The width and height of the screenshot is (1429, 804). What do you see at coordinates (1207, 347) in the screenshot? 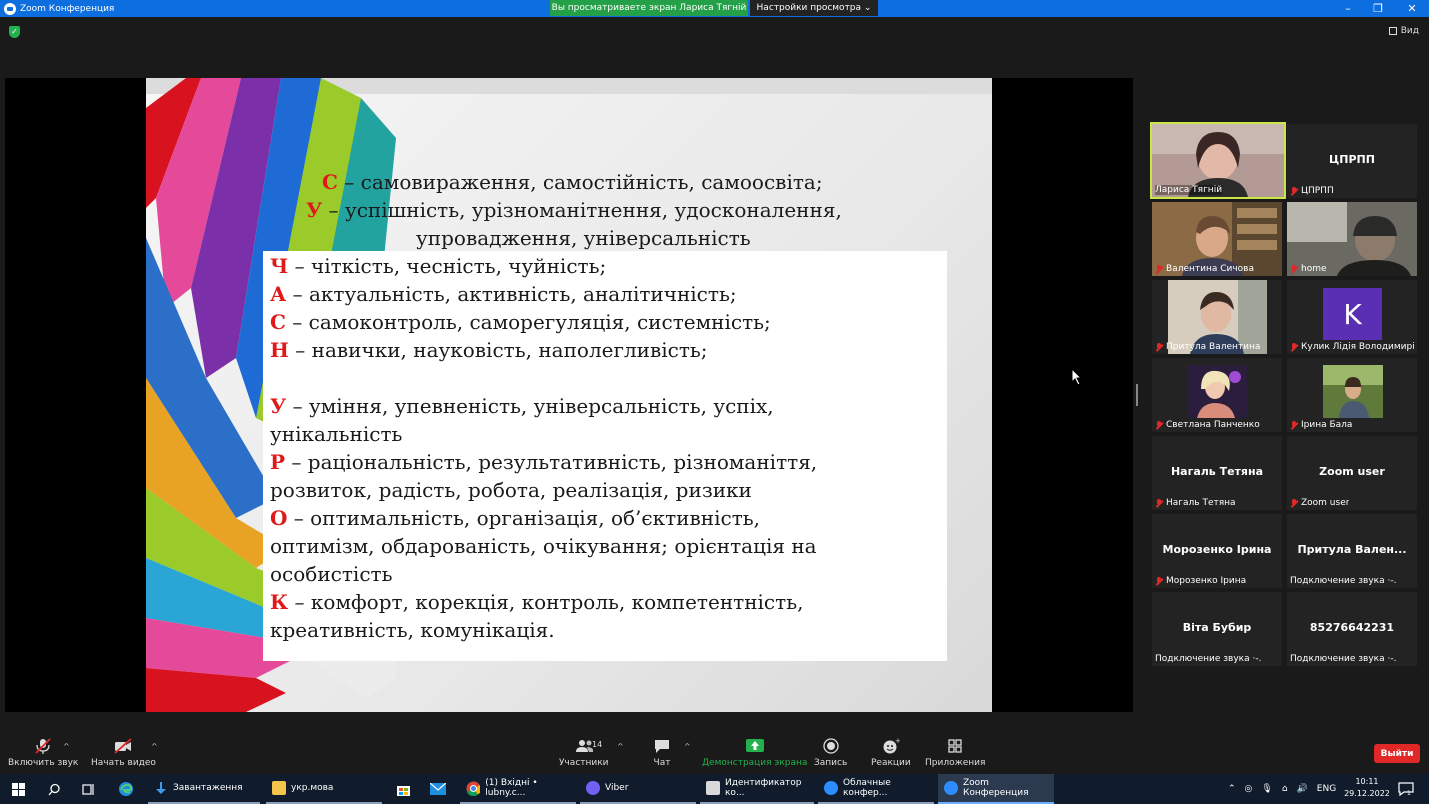
I see `participant-name-label: Притула Валентина` at bounding box center [1207, 347].